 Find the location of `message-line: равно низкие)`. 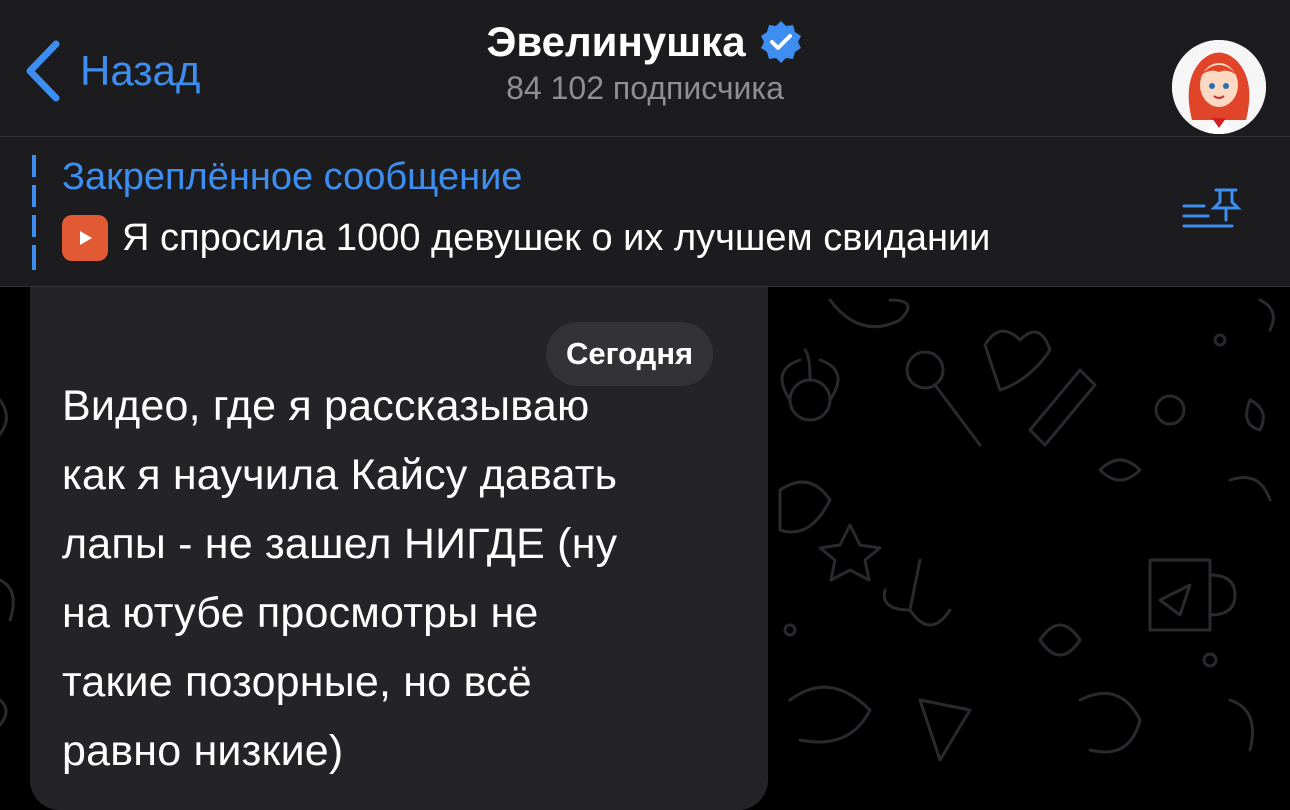

message-line: равно низкие) is located at coordinates (203, 751).